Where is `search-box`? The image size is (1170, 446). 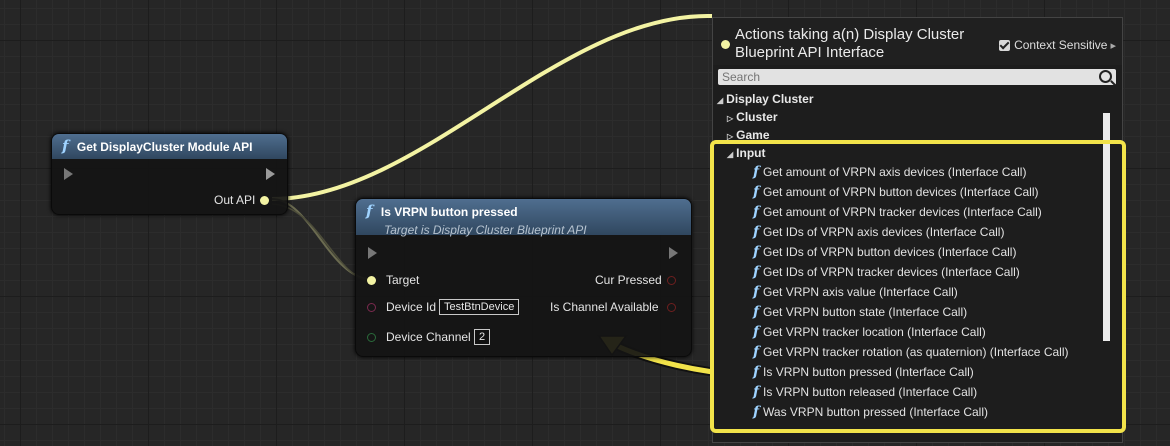 search-box is located at coordinates (917, 77).